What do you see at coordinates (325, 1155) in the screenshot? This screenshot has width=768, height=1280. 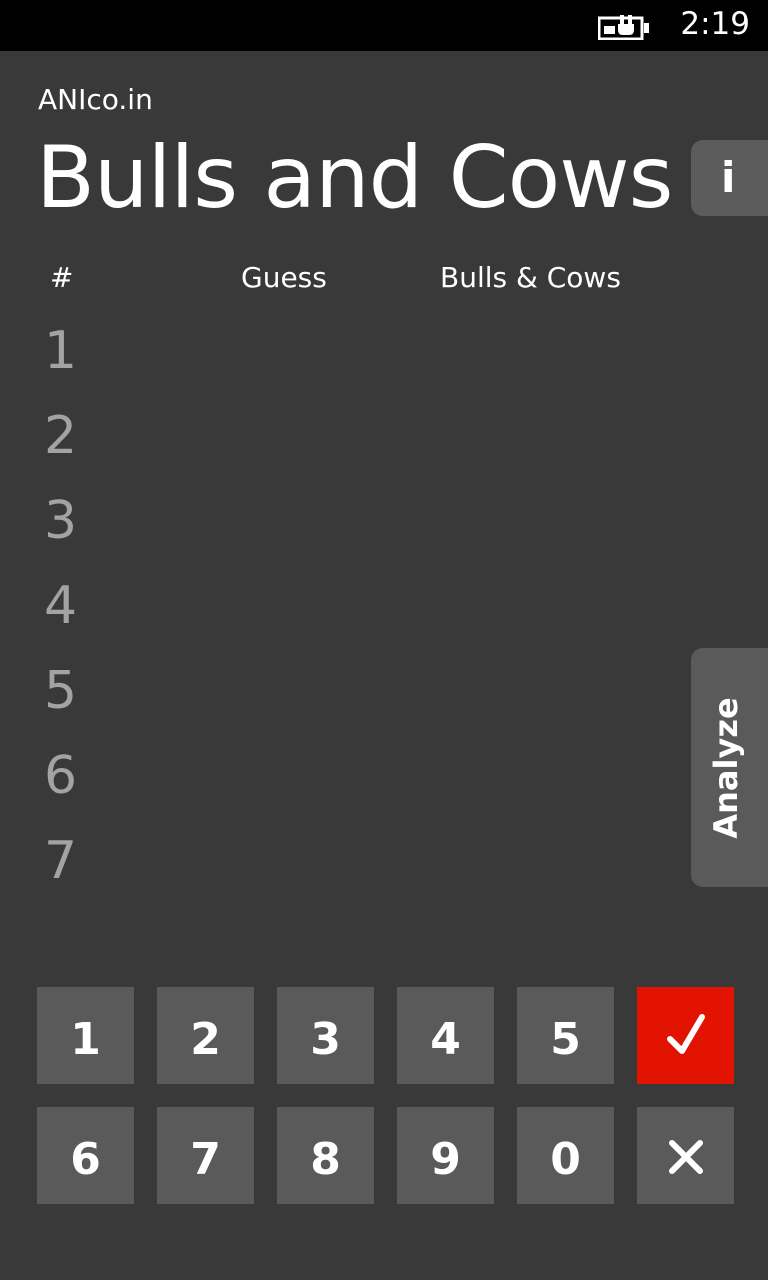 I see `digit-key-8: 8` at bounding box center [325, 1155].